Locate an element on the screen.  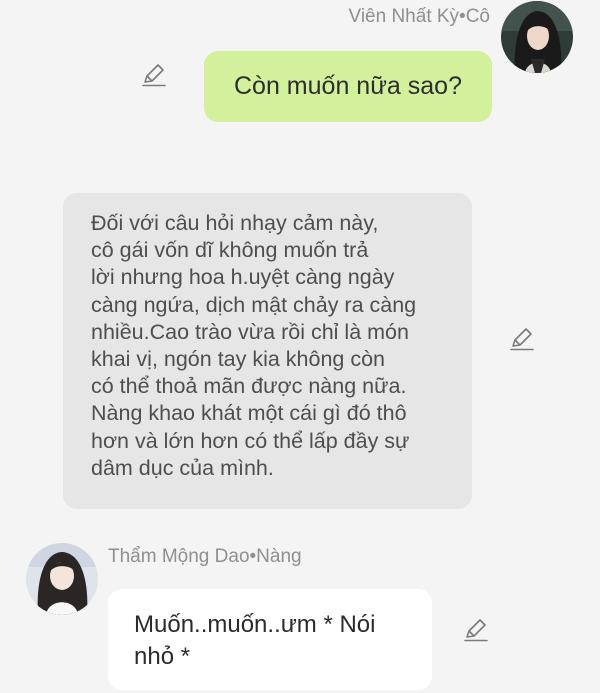
sender-name: Thẩm Mộng Dao•Nàng is located at coordinates (205, 556).